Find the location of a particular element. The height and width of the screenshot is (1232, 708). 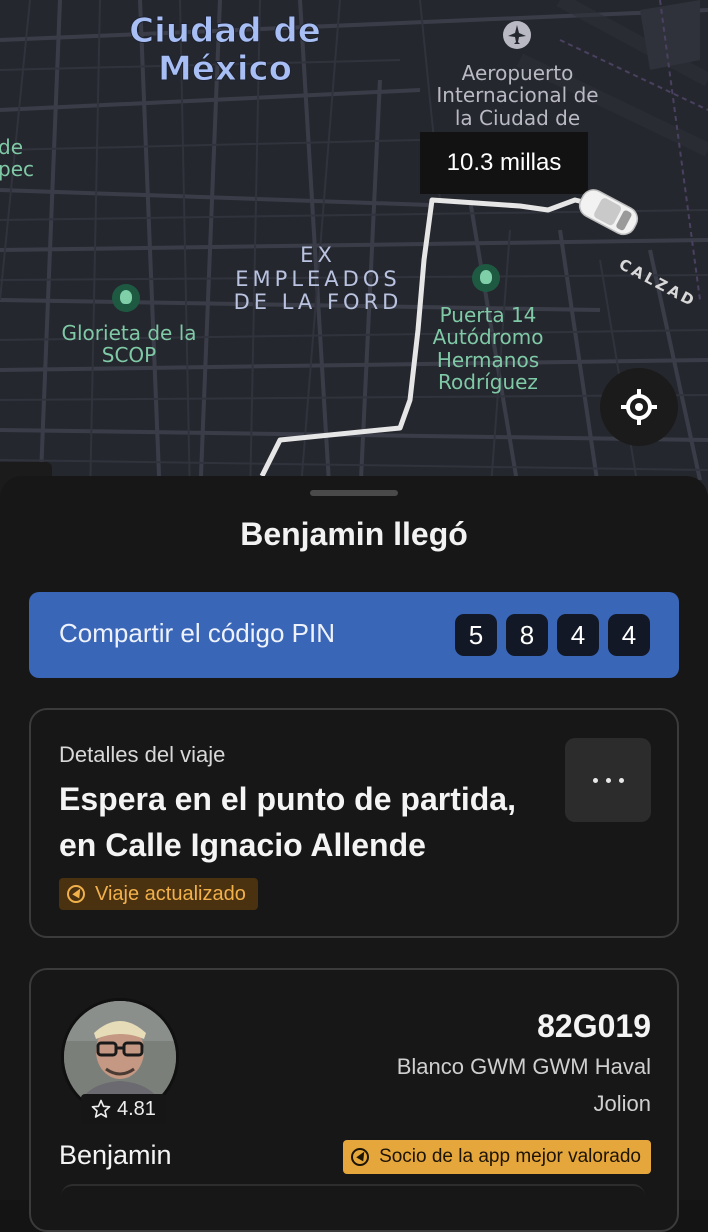

sheet-title: Benjamin llegó is located at coordinates (354, 534).